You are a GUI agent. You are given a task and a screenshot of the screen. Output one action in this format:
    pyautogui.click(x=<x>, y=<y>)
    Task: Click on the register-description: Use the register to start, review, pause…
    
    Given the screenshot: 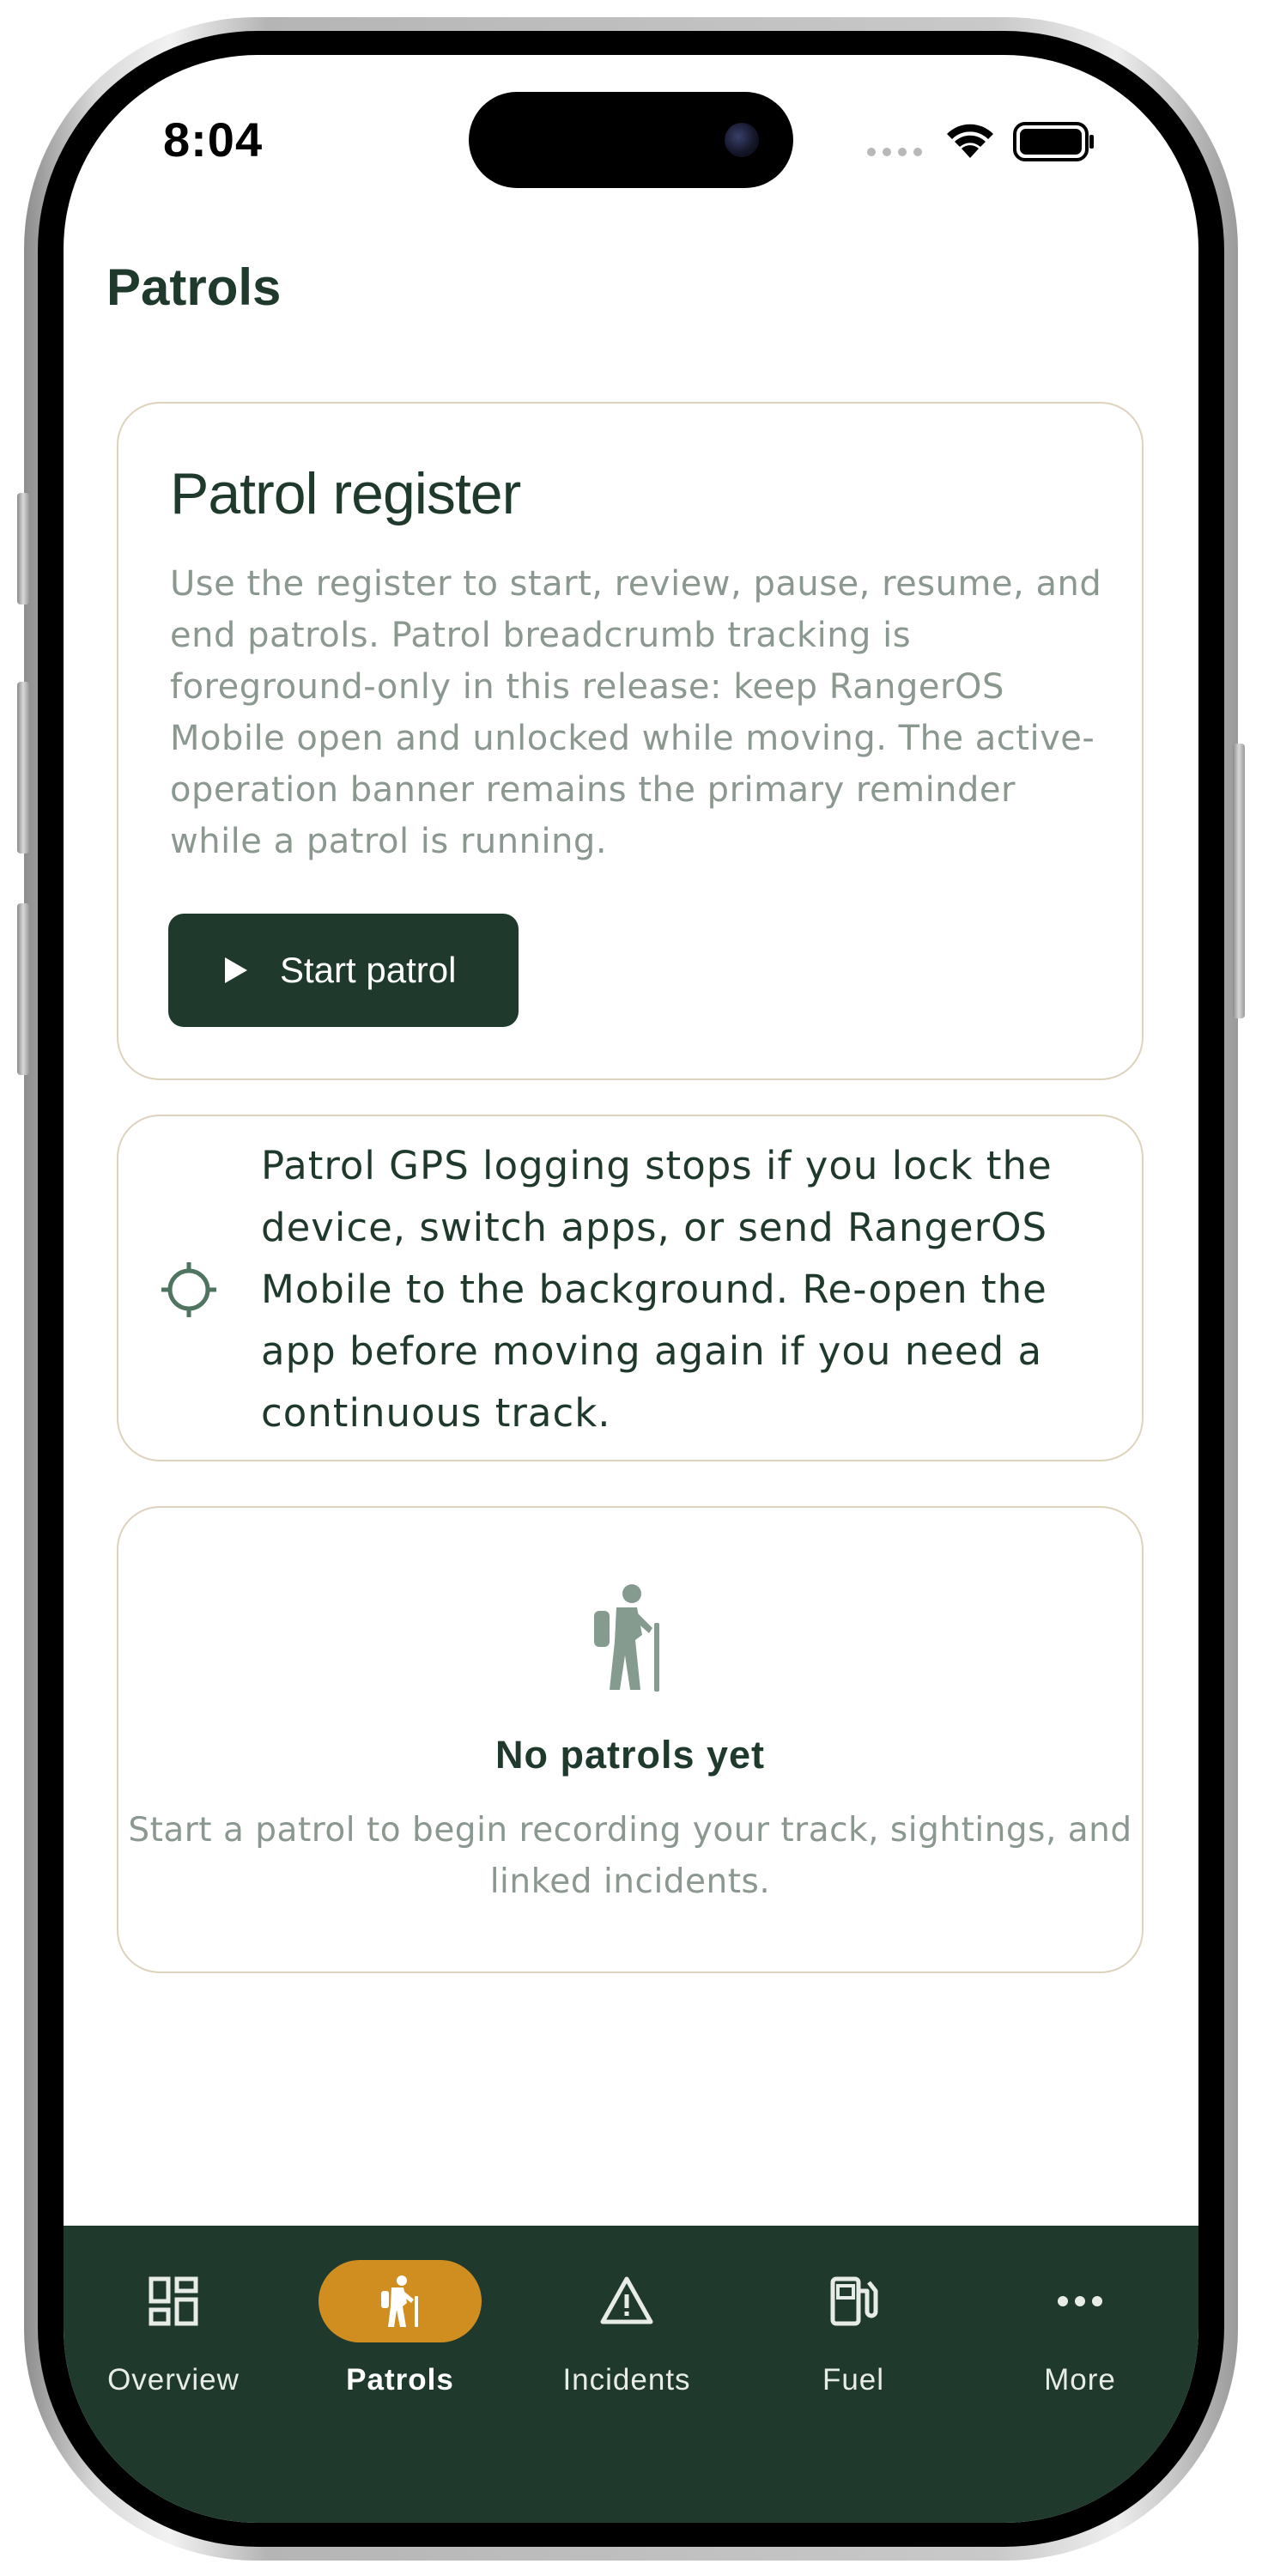 What is the action you would take?
    pyautogui.click(x=636, y=713)
    